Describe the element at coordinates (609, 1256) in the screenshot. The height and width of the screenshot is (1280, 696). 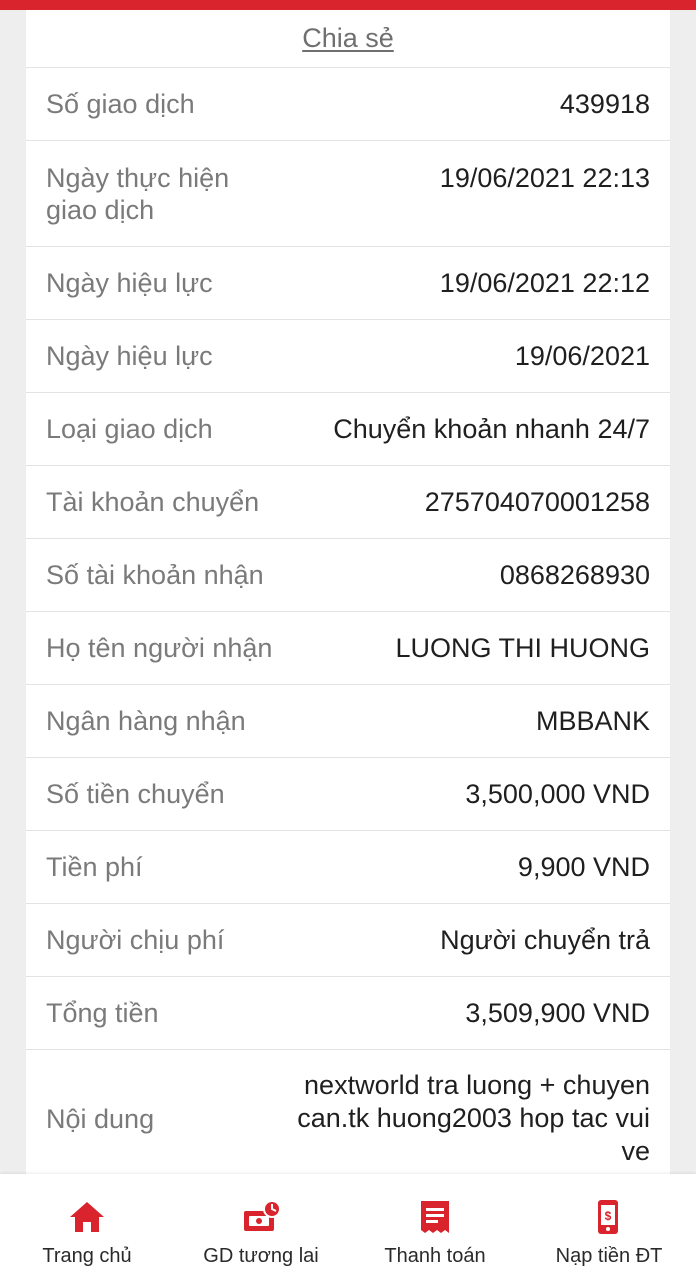
I see `nav-label: Nạp tiền ĐT` at that location.